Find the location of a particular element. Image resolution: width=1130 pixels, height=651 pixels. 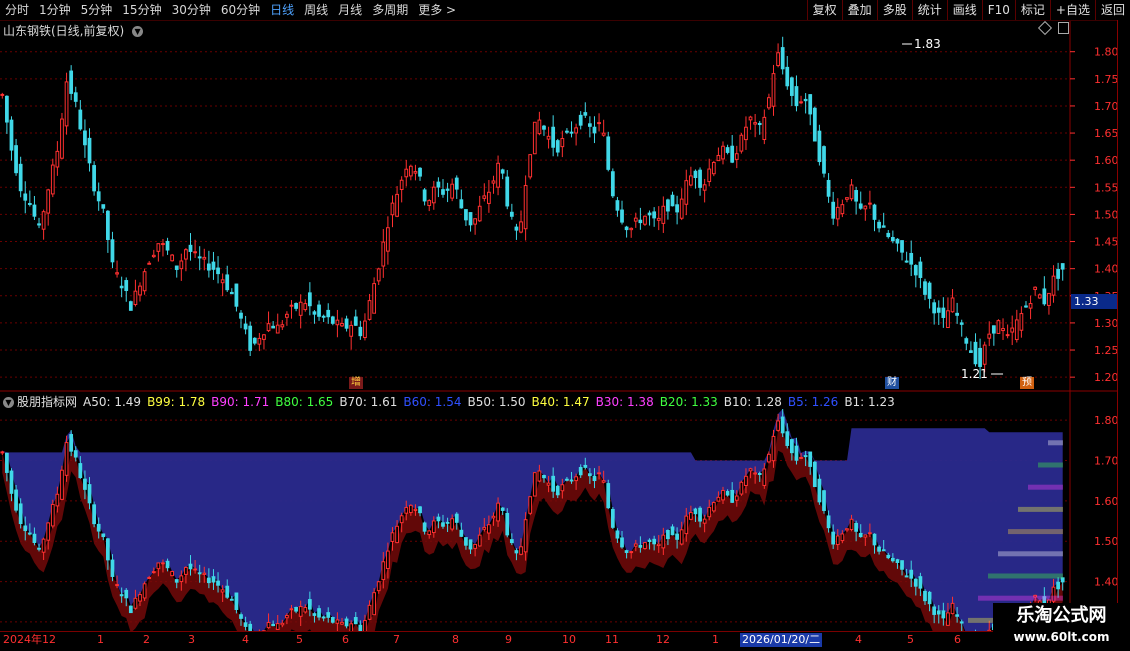

period-tab: 日线 is located at coordinates (282, 10).